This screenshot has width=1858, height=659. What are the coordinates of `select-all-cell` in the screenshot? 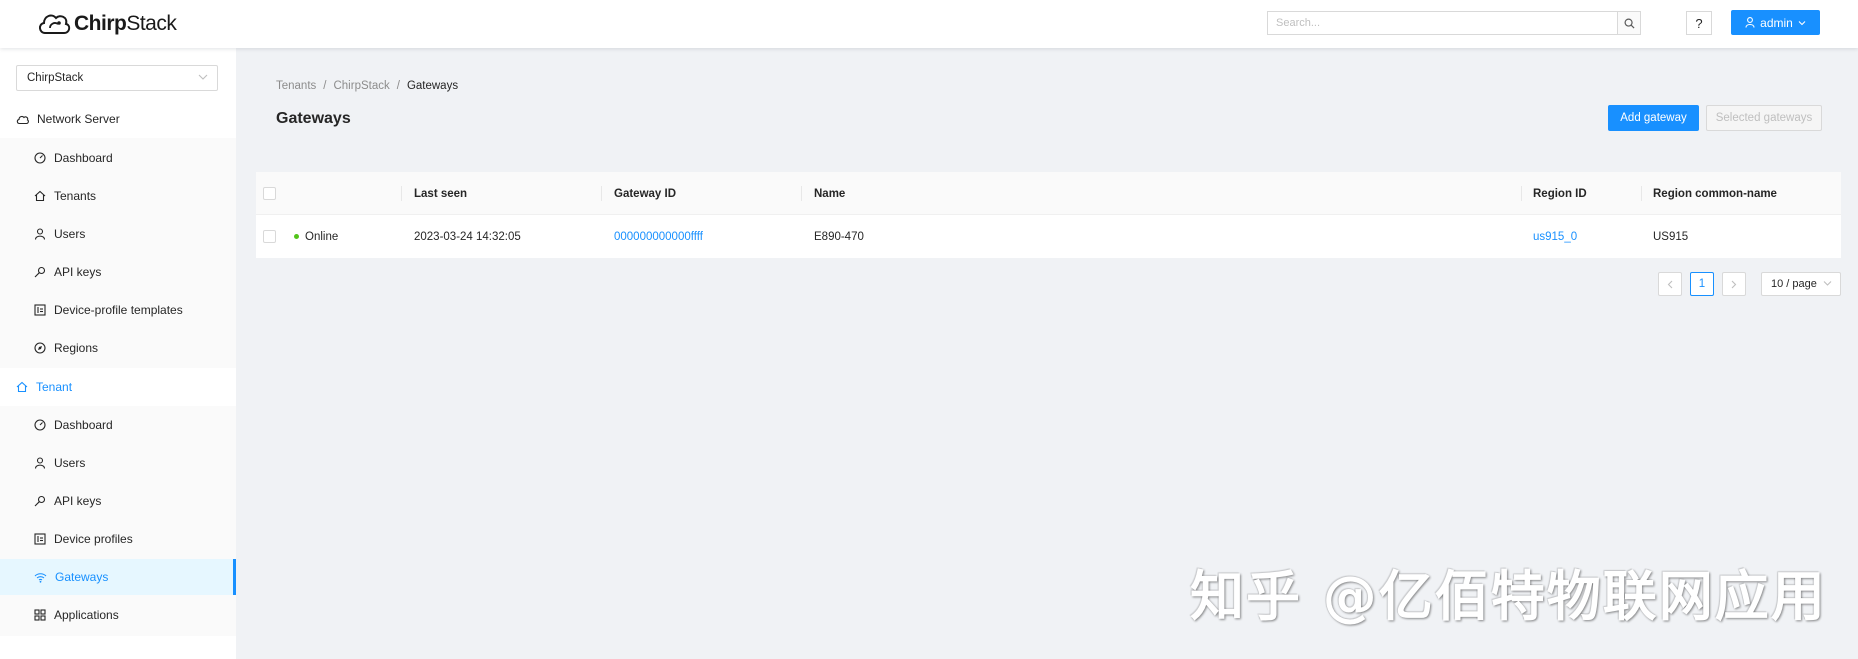 It's located at (269, 193).